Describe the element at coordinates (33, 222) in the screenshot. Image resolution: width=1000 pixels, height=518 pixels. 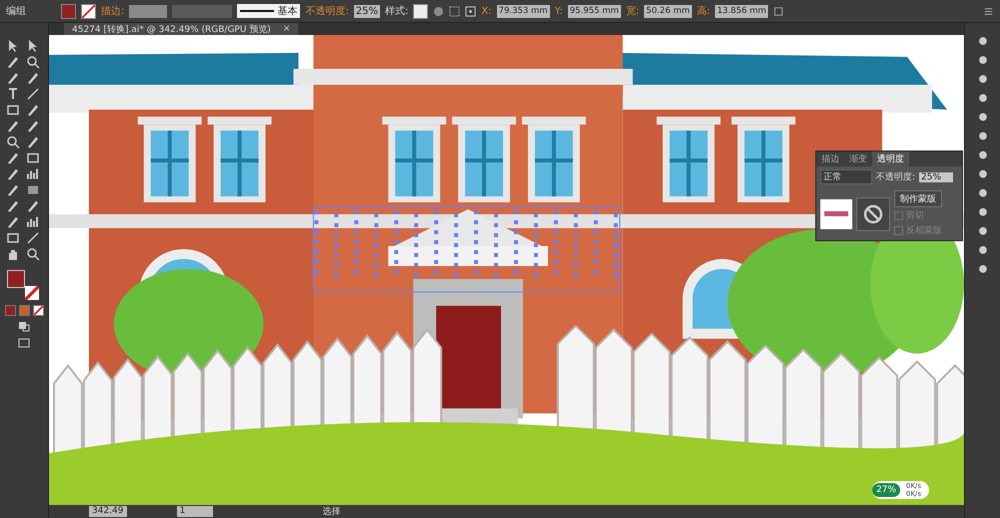
I see `column-graph-icon` at that location.